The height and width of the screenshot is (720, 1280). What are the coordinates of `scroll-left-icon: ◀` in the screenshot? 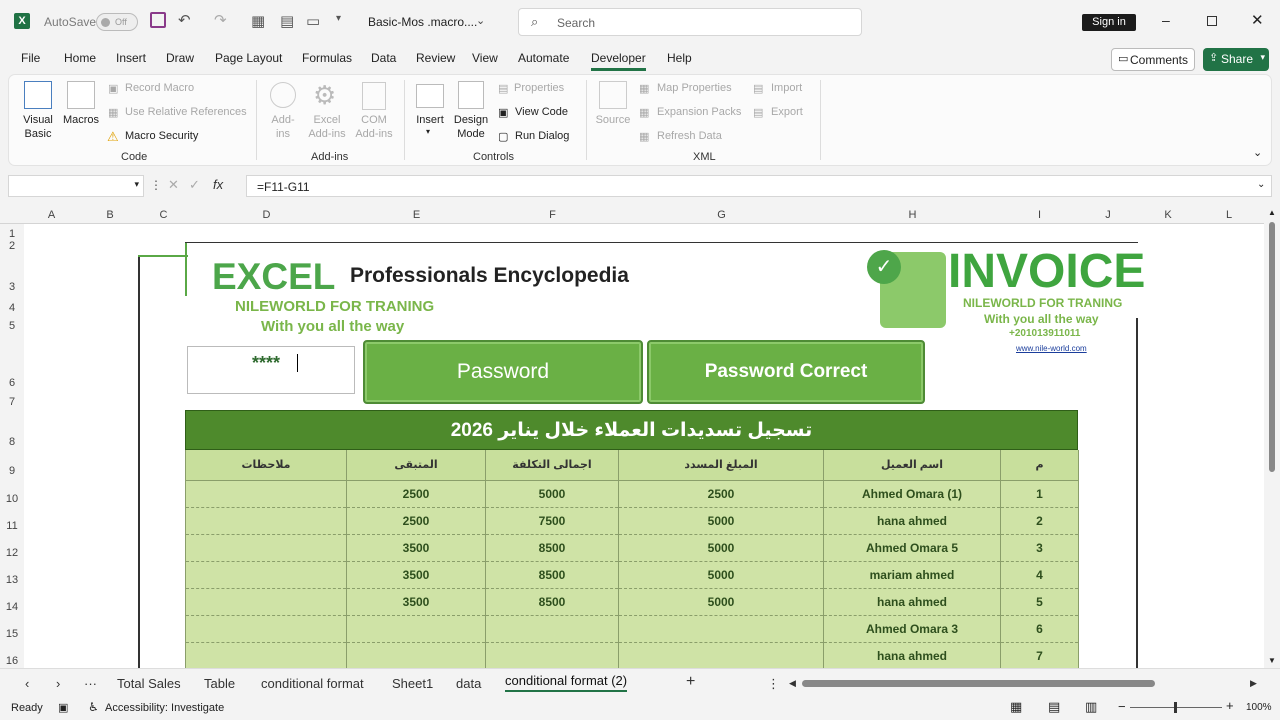 It's located at (792, 683).